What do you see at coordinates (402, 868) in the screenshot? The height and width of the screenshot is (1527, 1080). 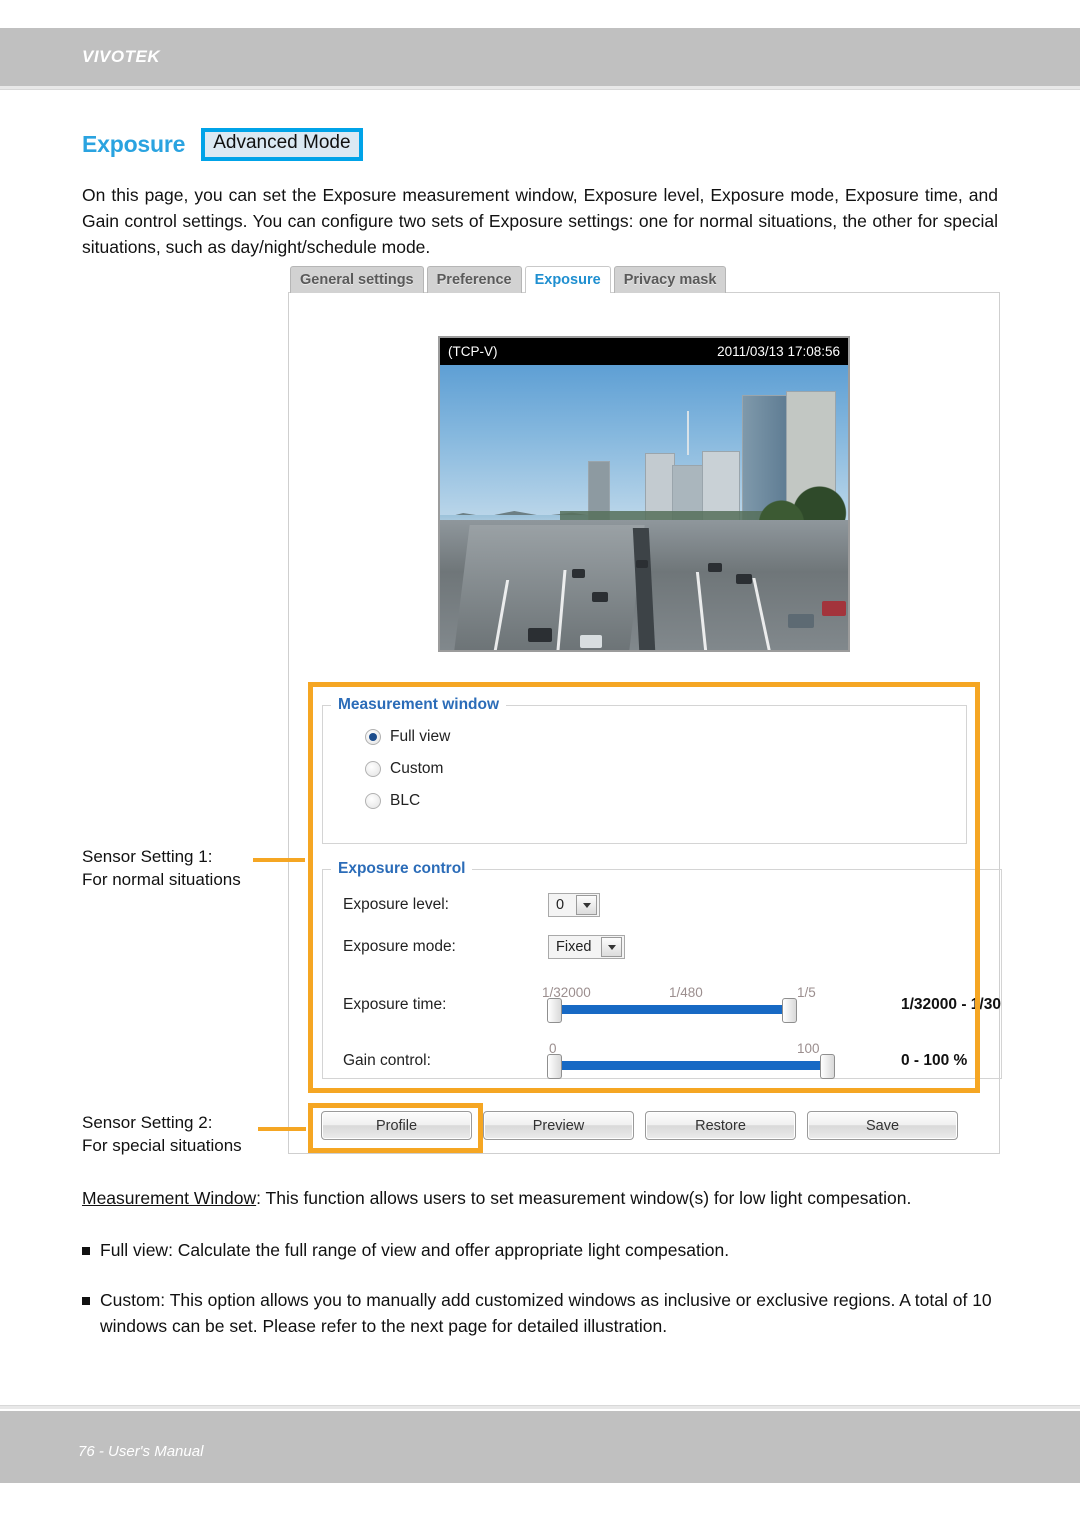 I see `exposure-control-legend: Exposure control` at bounding box center [402, 868].